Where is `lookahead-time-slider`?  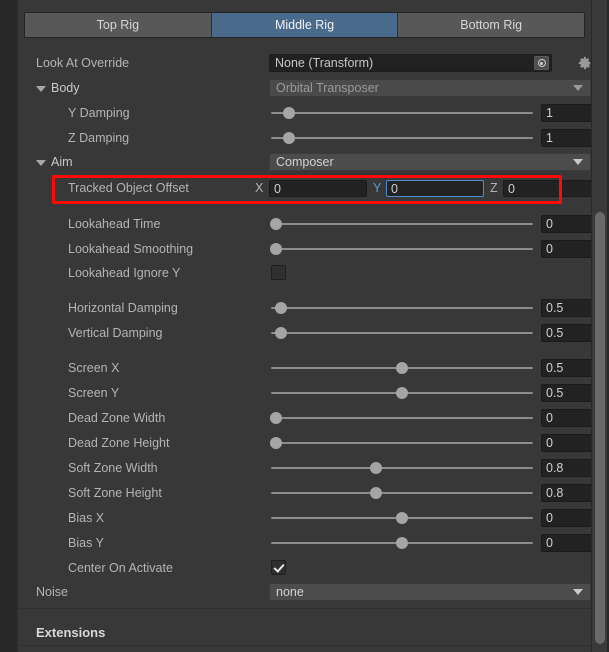 lookahead-time-slider is located at coordinates (401, 224).